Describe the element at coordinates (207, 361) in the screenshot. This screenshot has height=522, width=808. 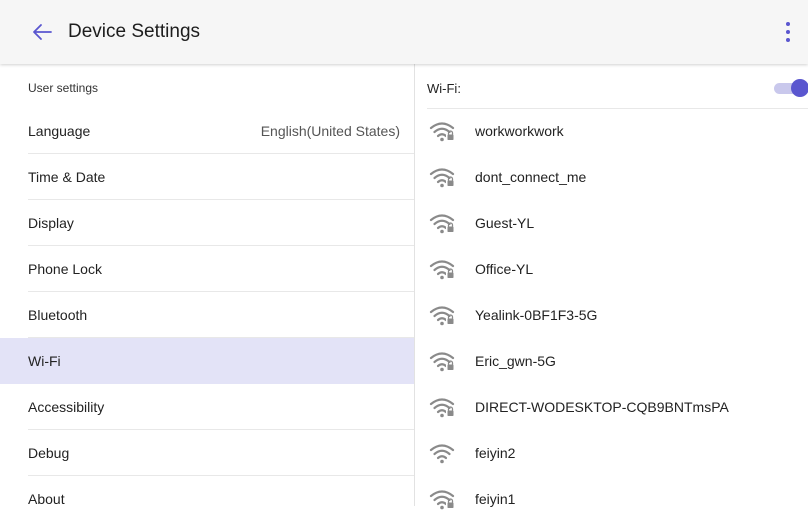
I see `sidebar-item-wi-fi: Wi-Fi` at that location.